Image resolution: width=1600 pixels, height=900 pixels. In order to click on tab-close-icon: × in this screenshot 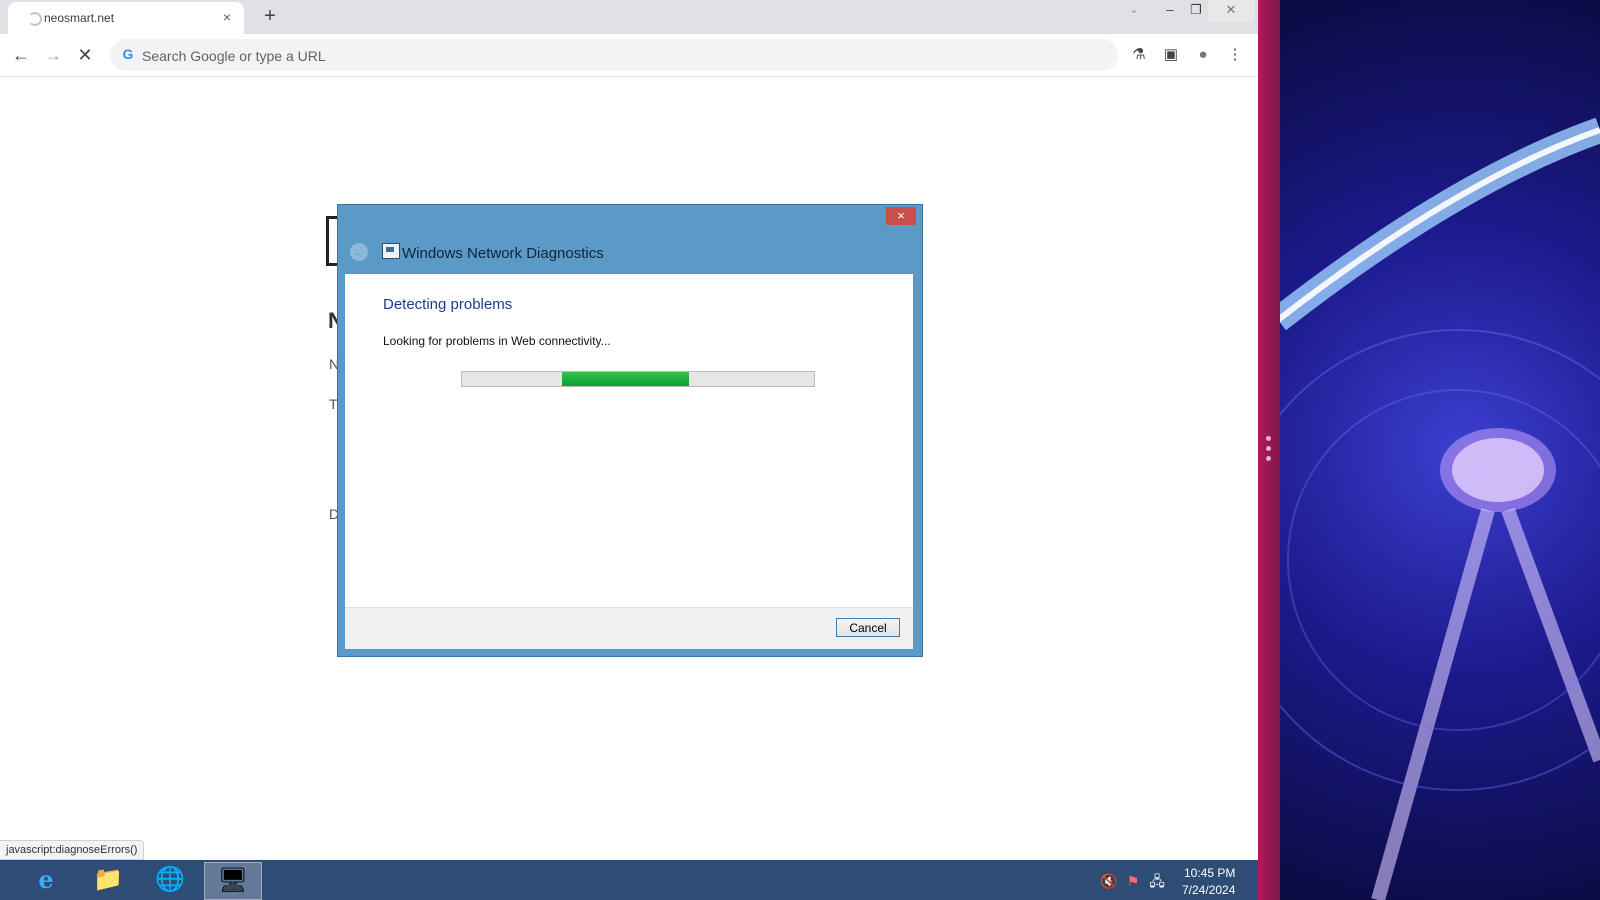, I will do `click(227, 17)`.